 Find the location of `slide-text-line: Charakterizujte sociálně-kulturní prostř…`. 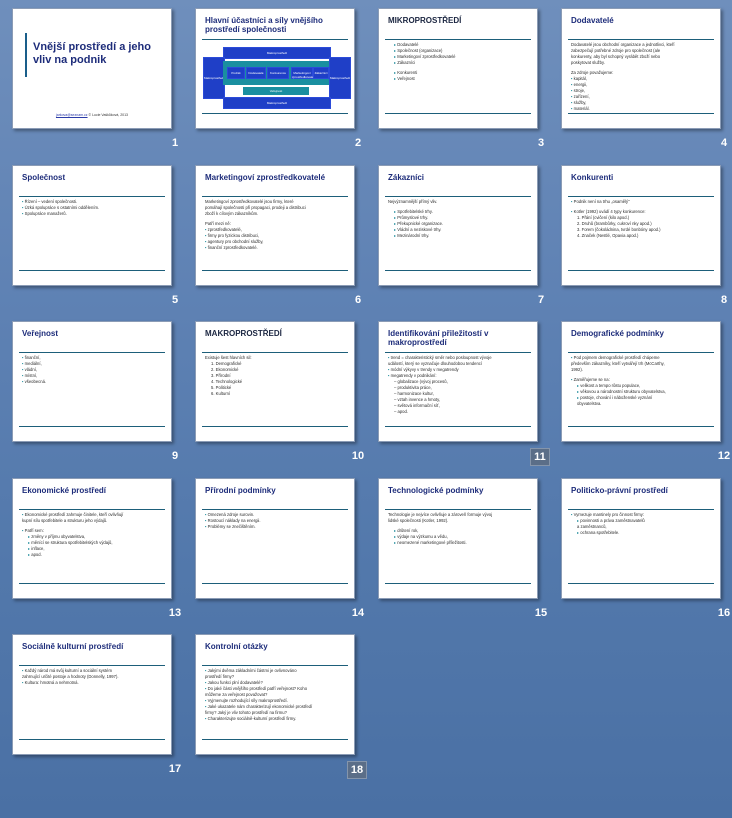

slide-text-line: Charakterizujte sociálně-kulturní prostř… is located at coordinates (276, 719).